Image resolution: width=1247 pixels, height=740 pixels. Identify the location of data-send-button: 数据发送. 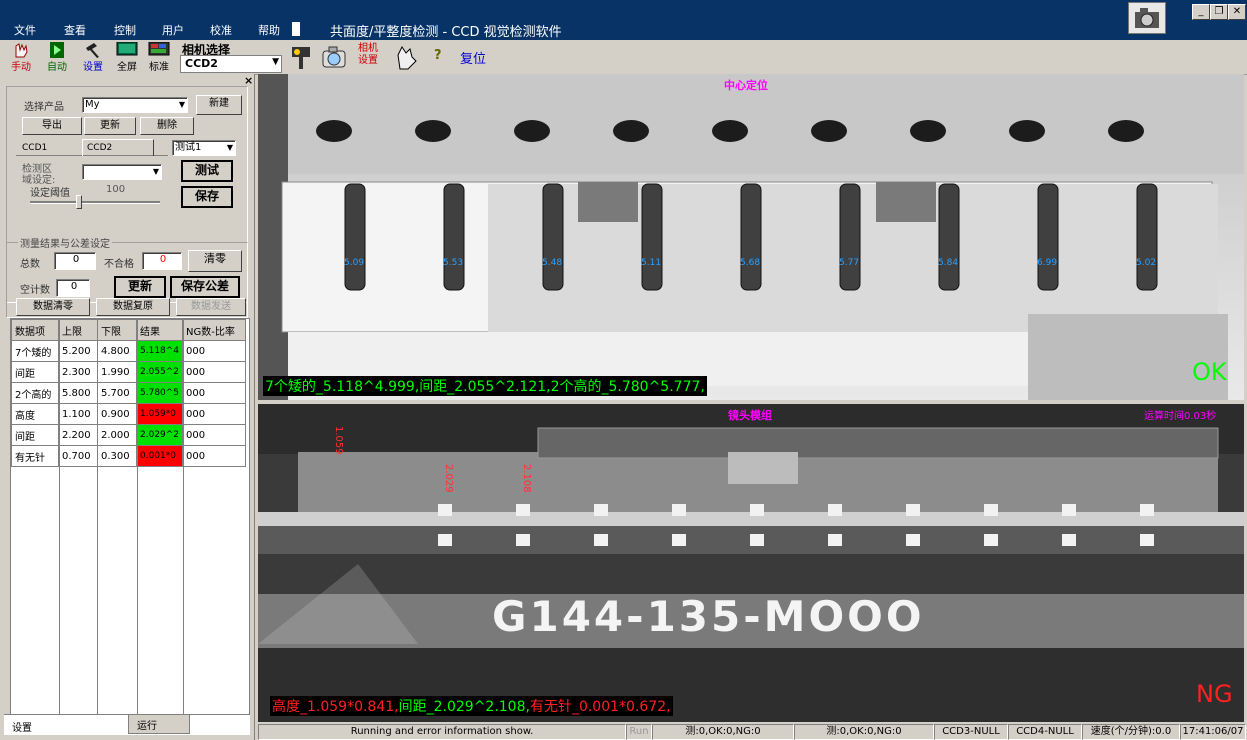
(211, 307).